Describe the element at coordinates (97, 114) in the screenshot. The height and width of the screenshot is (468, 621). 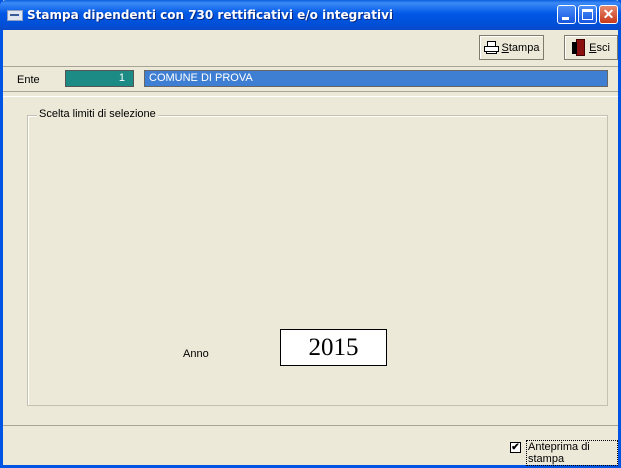
I see `selection-group-title: Scelta limiti di selezione` at that location.